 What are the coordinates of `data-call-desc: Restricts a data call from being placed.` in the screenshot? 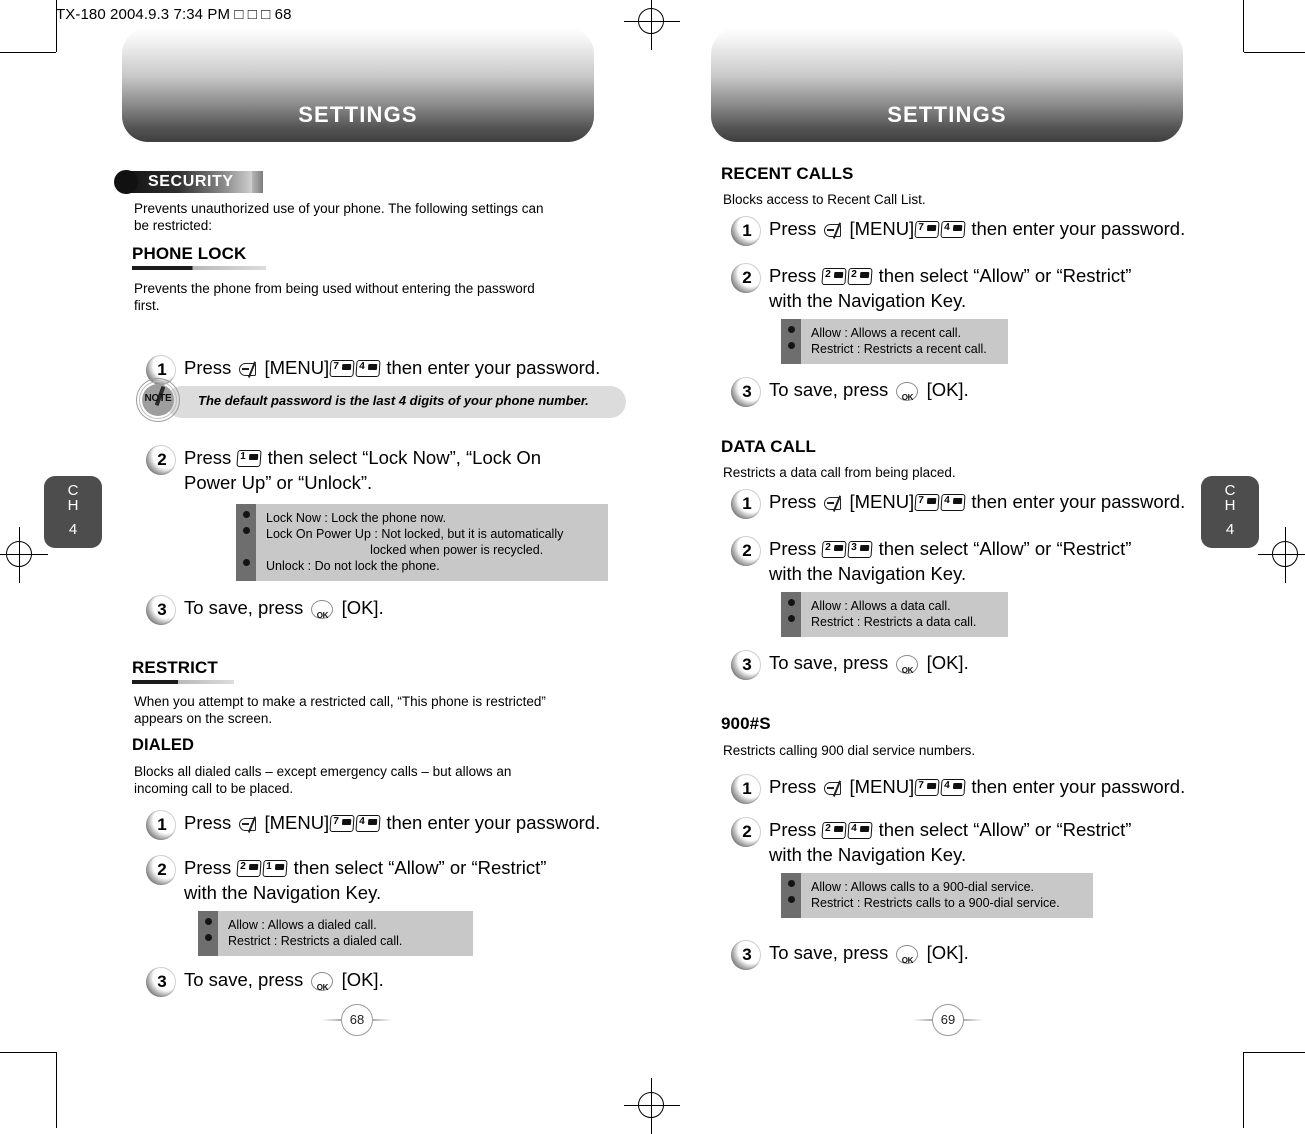 It's located at (839, 472).